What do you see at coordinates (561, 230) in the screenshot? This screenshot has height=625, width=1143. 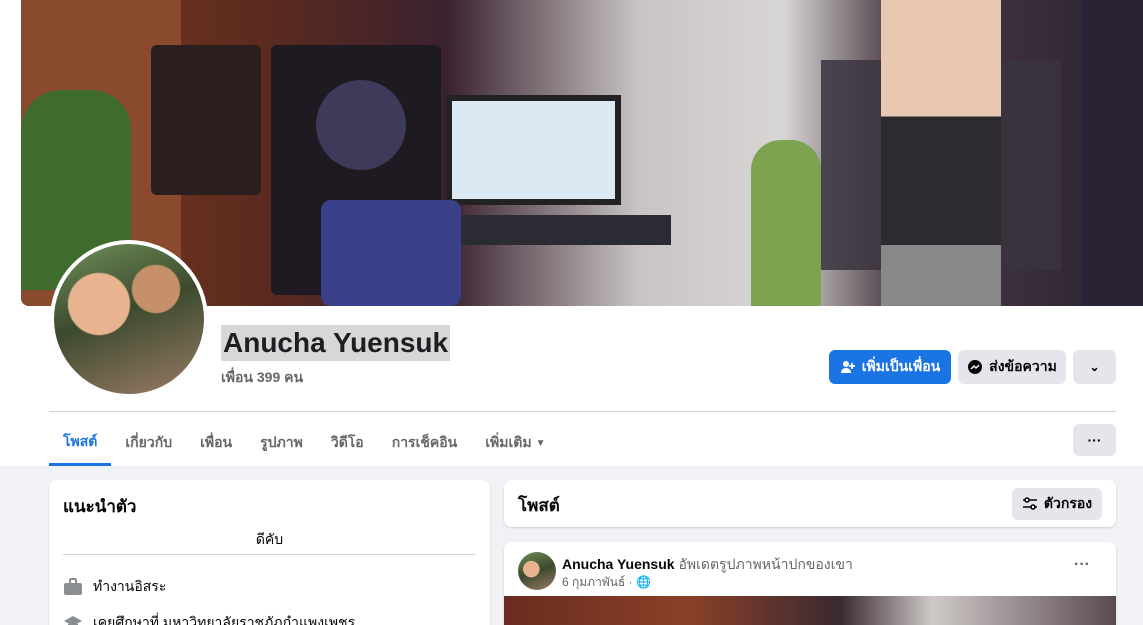 I see `keyboard` at bounding box center [561, 230].